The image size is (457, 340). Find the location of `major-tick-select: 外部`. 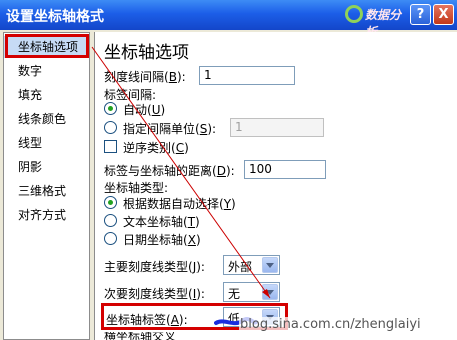

major-tick-select: 外部 is located at coordinates (251, 265).